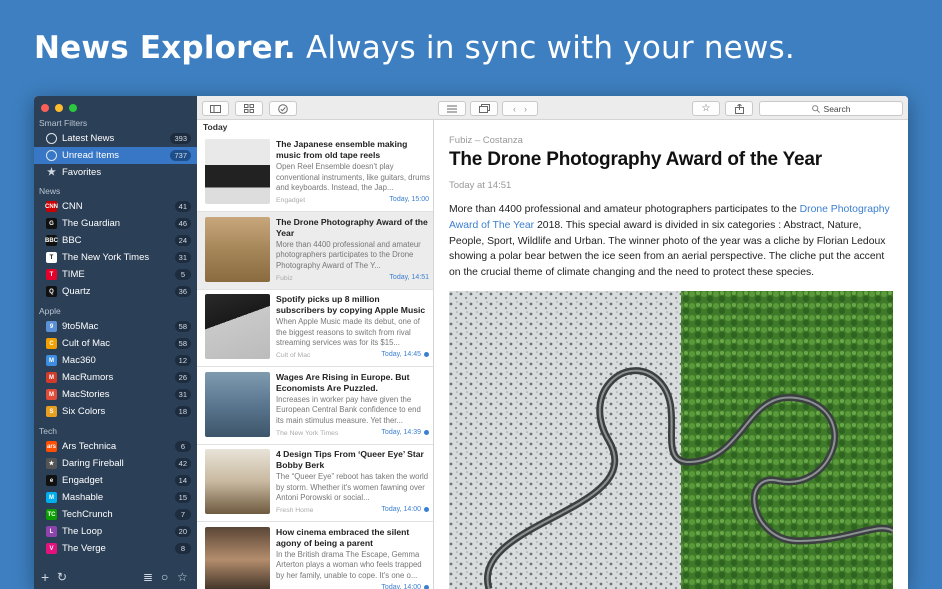 The width and height of the screenshot is (942, 589). What do you see at coordinates (84, 411) in the screenshot?
I see `sidebar-item-label: Six Colors` at bounding box center [84, 411].